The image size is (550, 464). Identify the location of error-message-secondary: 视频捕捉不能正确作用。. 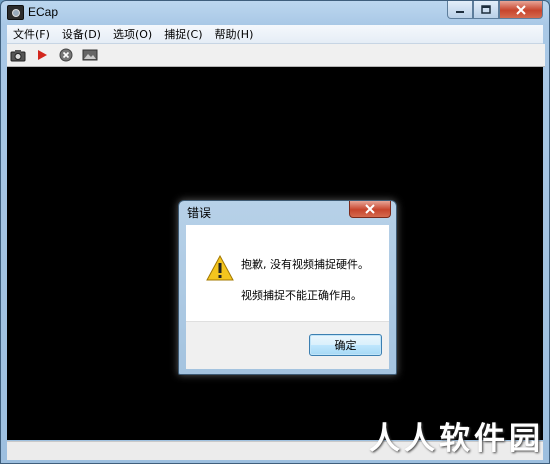
(301, 295).